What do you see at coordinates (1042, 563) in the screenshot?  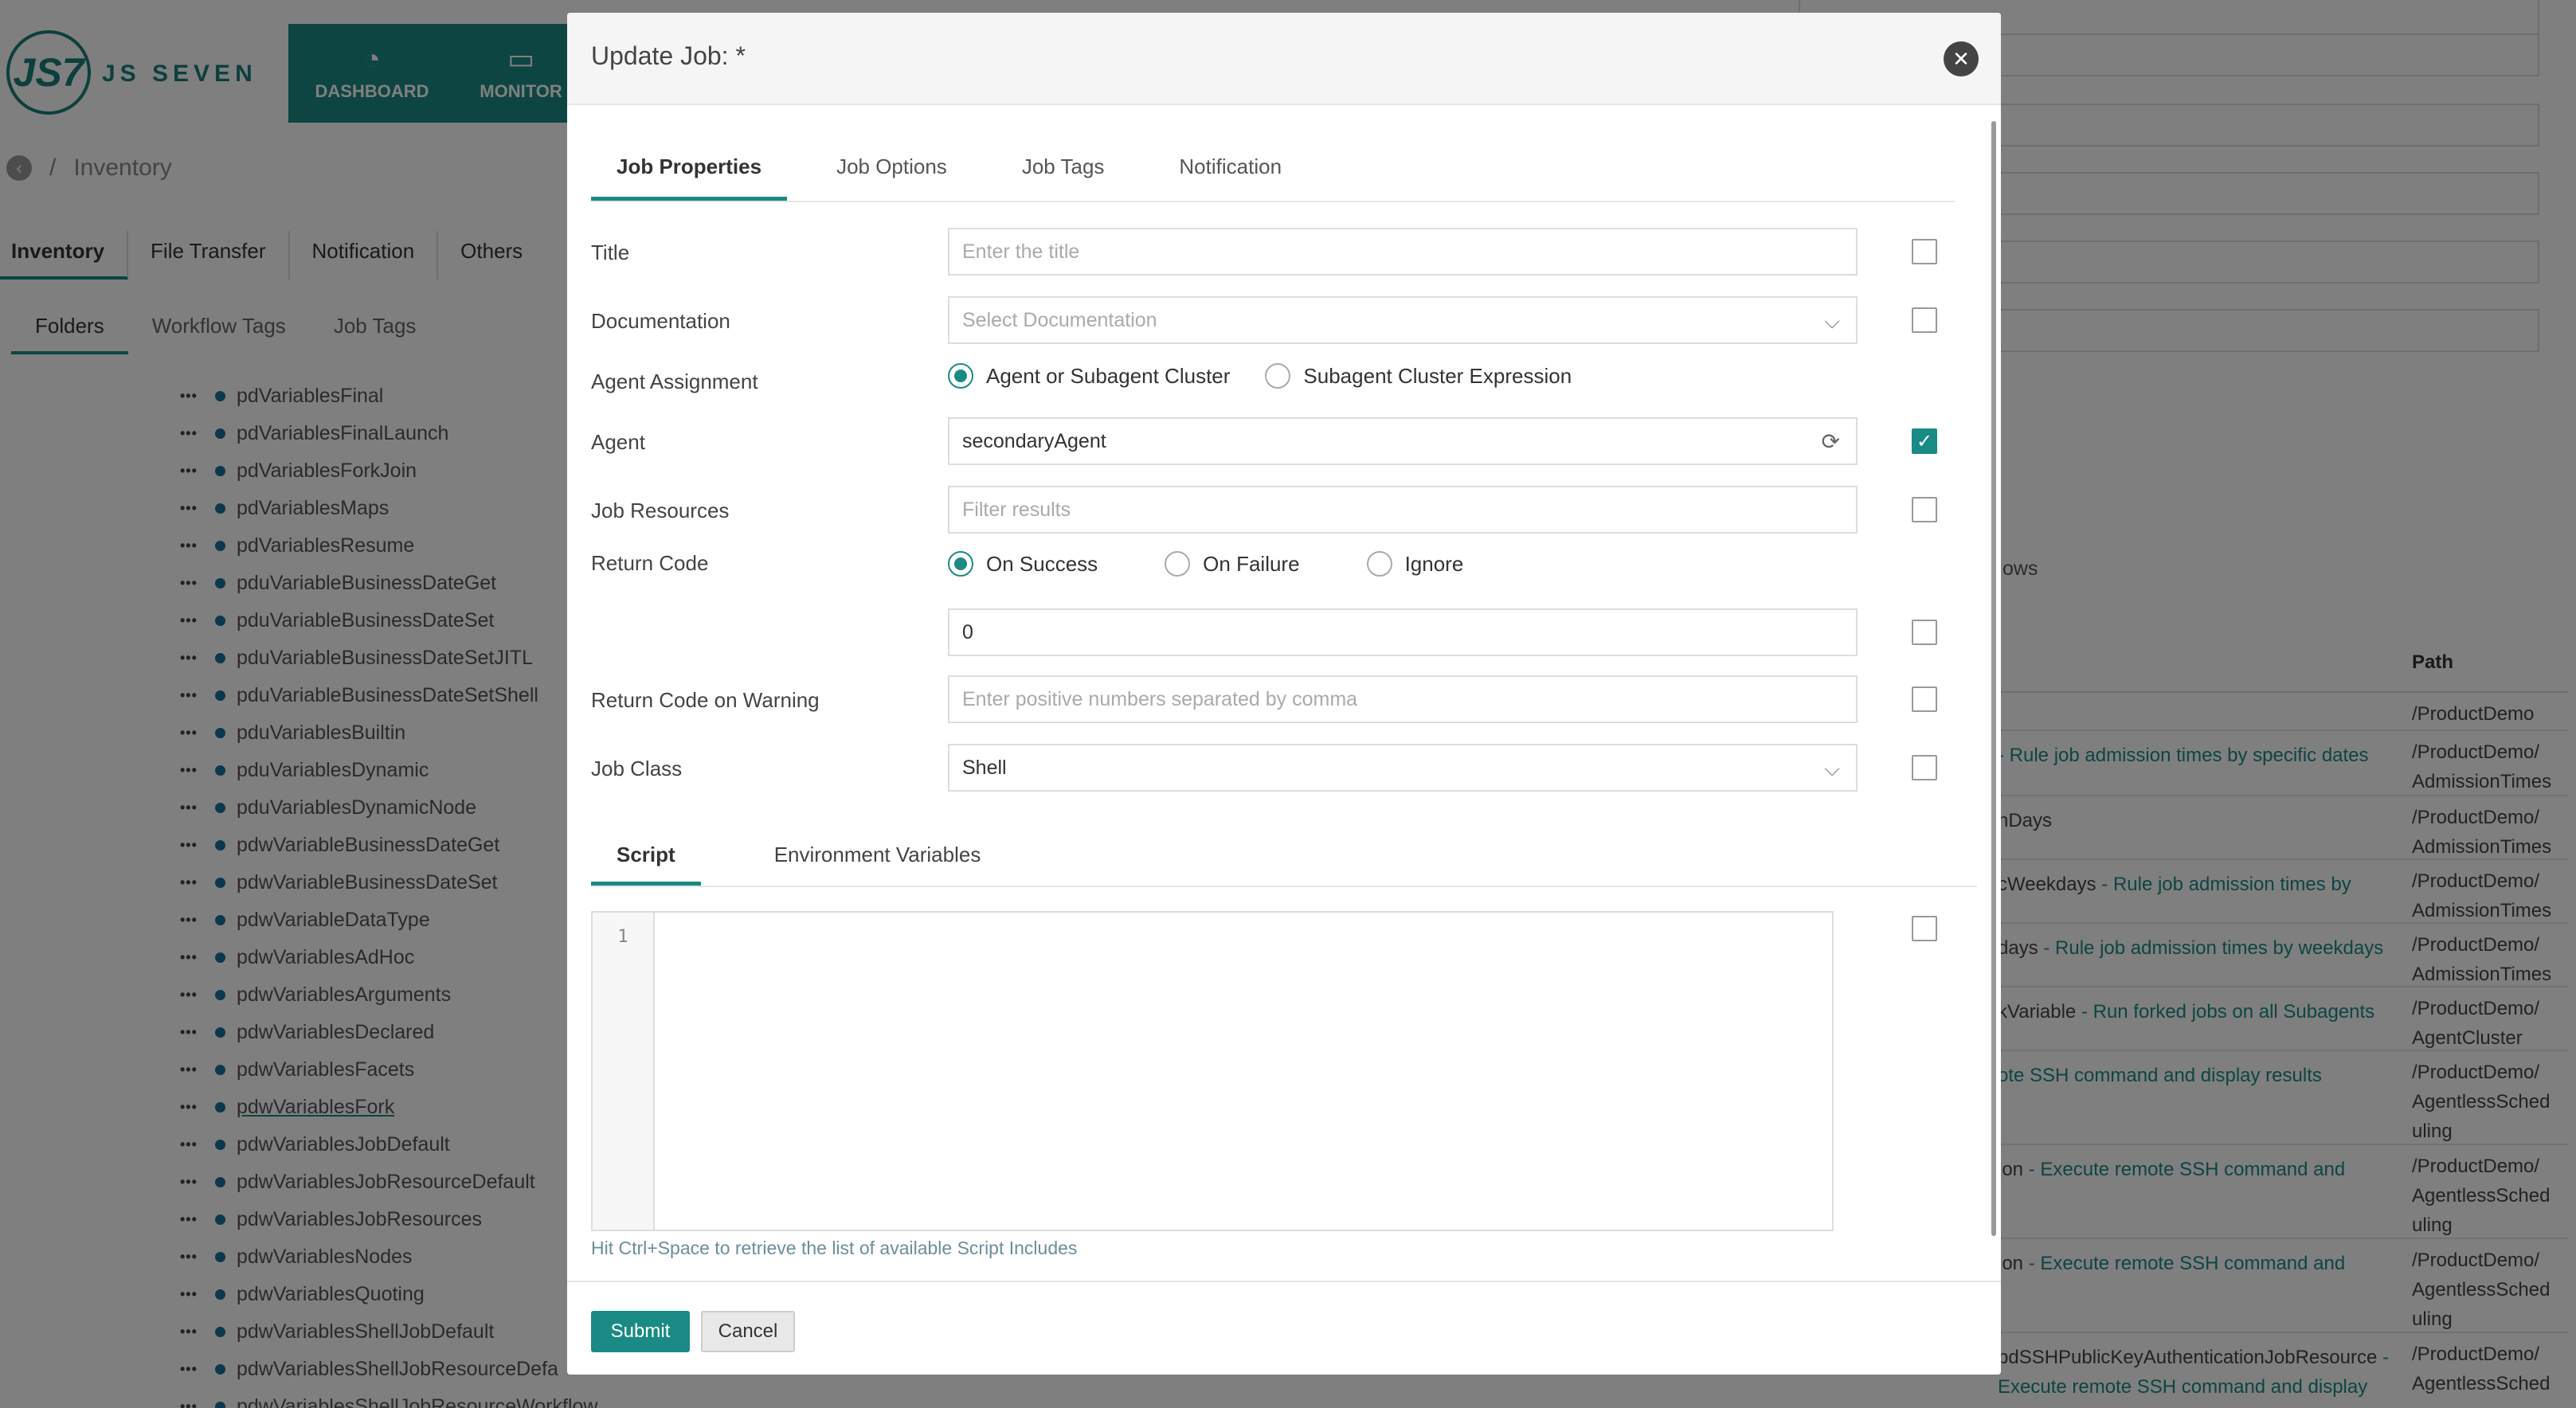 I see `radio-label: On Success` at bounding box center [1042, 563].